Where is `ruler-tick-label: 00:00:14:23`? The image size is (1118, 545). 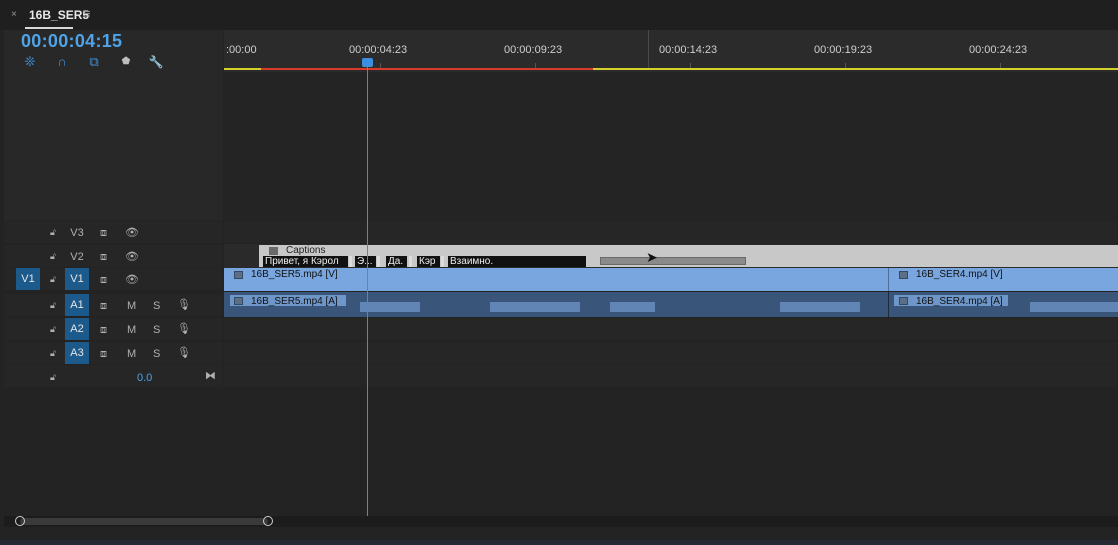
ruler-tick-label: 00:00:14:23 is located at coordinates (688, 50).